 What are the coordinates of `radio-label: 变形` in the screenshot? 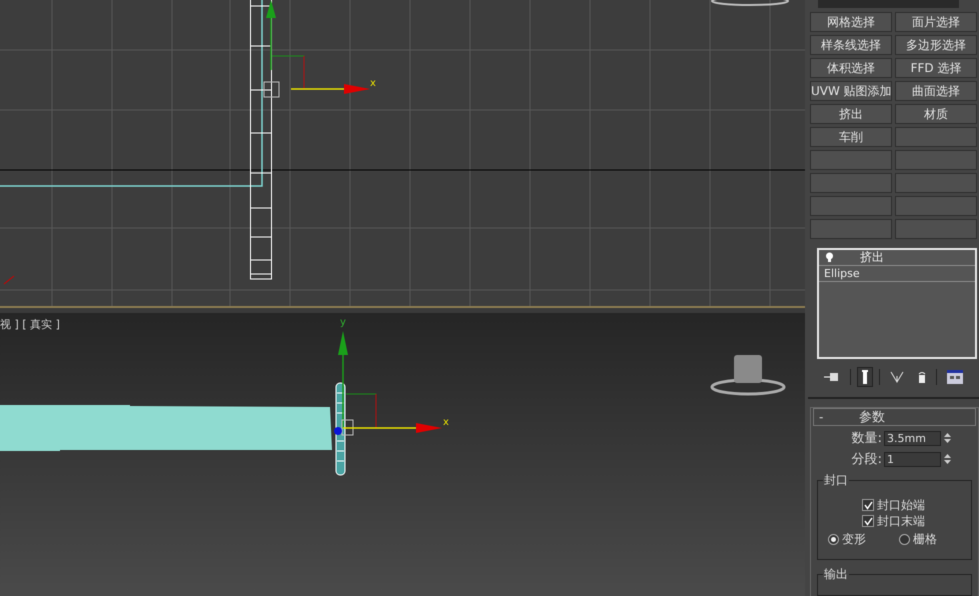 It's located at (854, 539).